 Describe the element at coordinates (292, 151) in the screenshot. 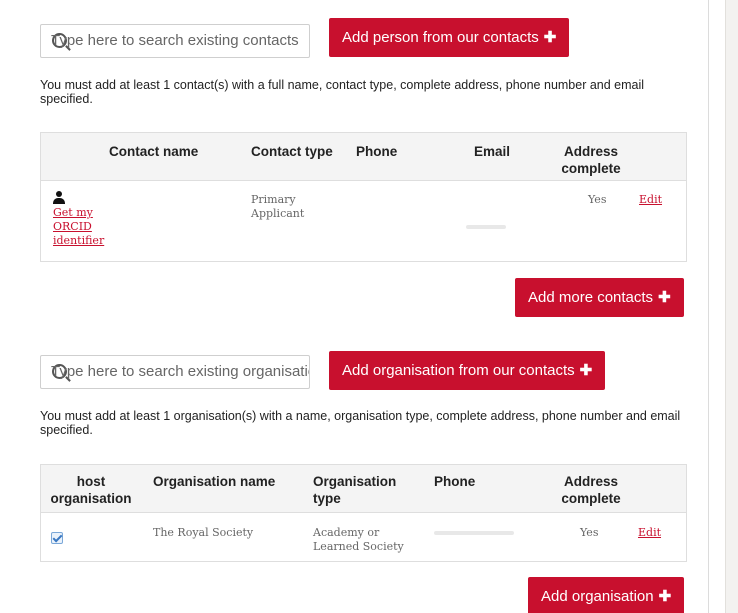

I see `col-contact-type: Contact type` at that location.